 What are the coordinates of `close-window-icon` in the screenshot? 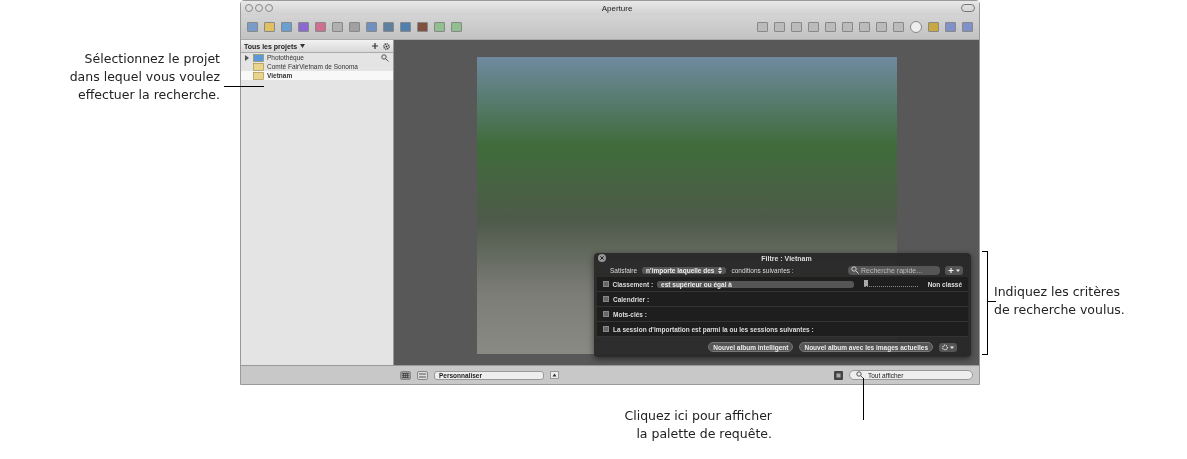 It's located at (249, 8).